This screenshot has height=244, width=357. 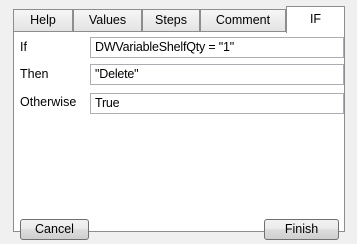 What do you see at coordinates (23, 47) in the screenshot?
I see `if-label: If` at bounding box center [23, 47].